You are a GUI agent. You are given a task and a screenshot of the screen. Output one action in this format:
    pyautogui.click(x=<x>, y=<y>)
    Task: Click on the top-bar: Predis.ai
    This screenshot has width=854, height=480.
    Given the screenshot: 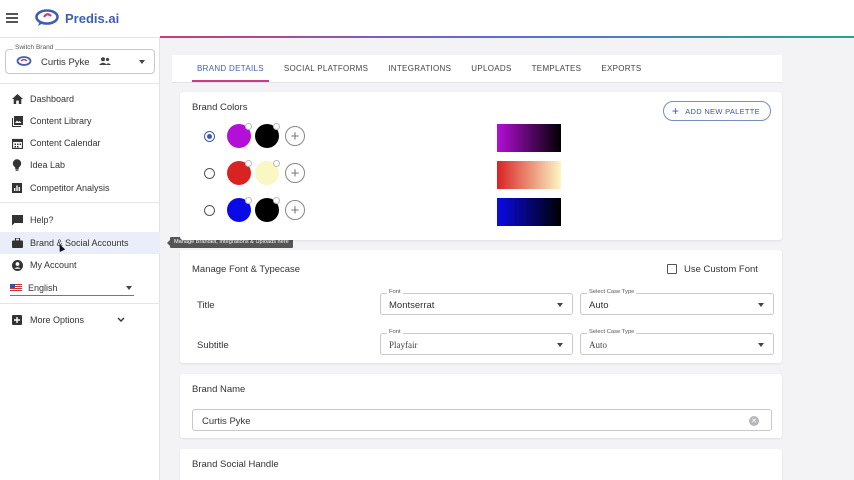 What is the action you would take?
    pyautogui.click(x=427, y=19)
    